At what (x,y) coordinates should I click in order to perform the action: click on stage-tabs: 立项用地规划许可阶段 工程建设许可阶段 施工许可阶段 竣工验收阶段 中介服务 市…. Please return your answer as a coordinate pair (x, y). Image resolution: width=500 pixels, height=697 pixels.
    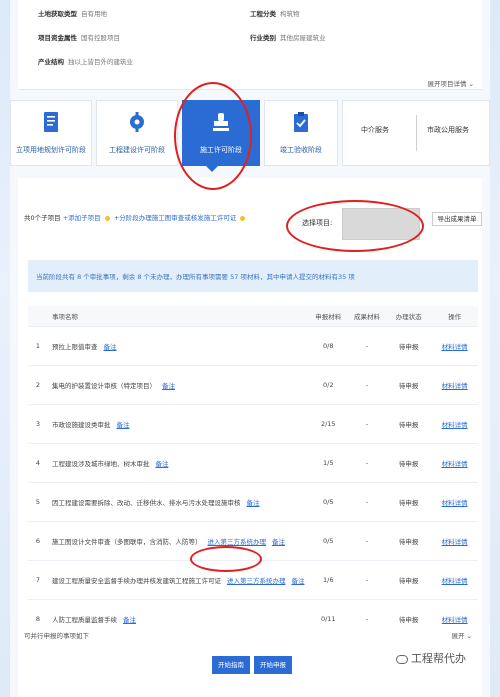
    Looking at the image, I should click on (250, 133).